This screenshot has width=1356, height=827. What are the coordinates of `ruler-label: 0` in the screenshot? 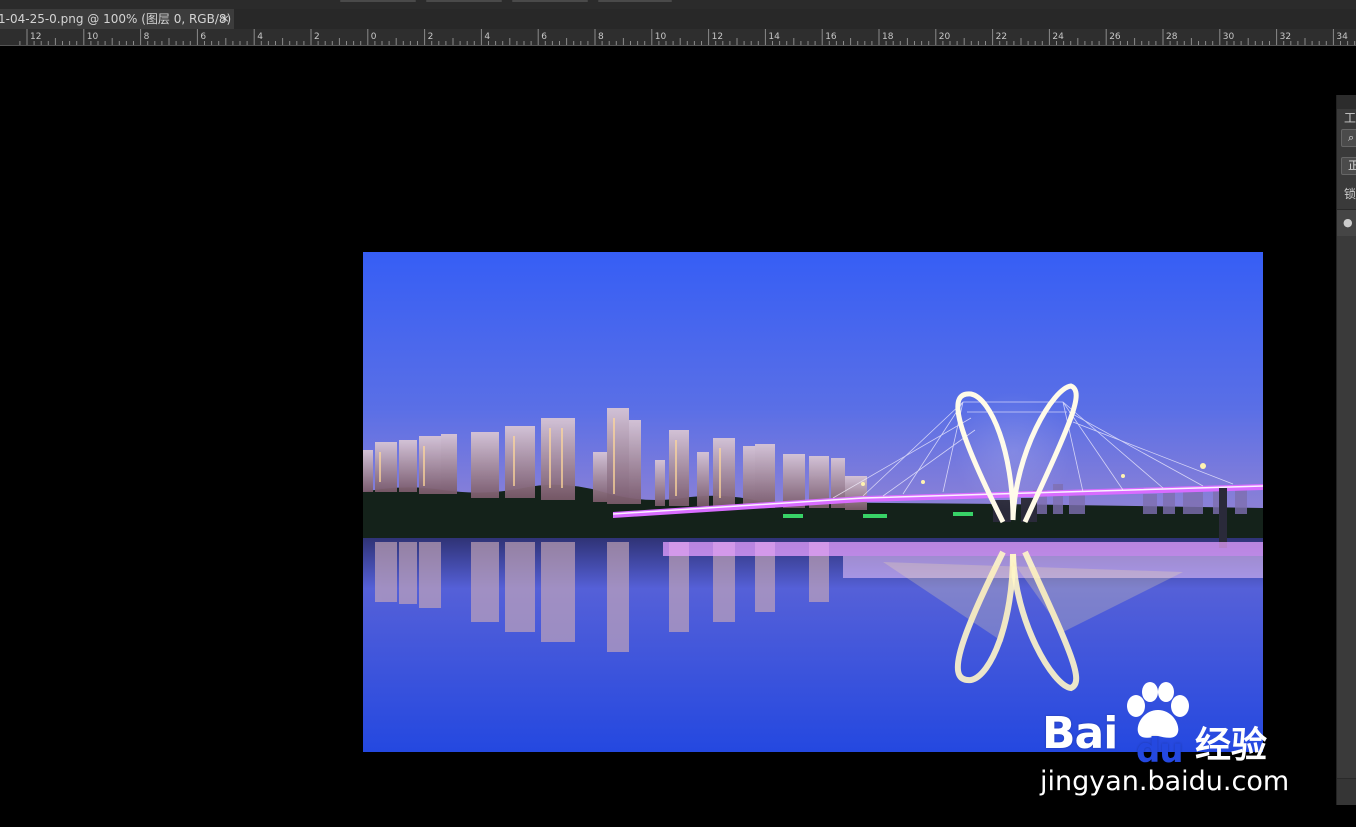 It's located at (374, 37).